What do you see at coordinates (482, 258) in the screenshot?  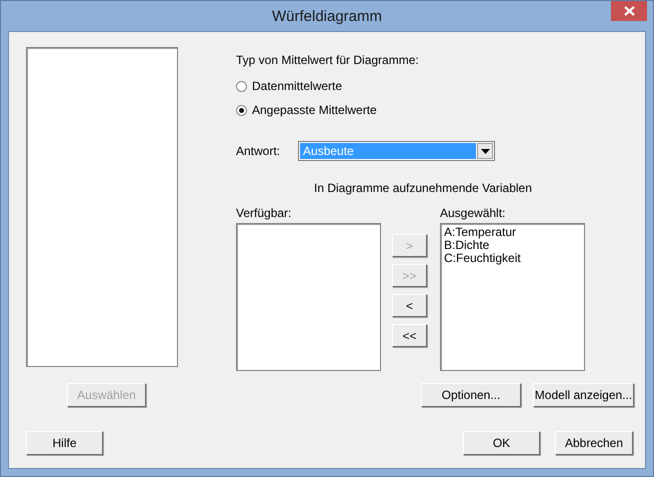 I see `list-item: C:Feuchtigkeit` at bounding box center [482, 258].